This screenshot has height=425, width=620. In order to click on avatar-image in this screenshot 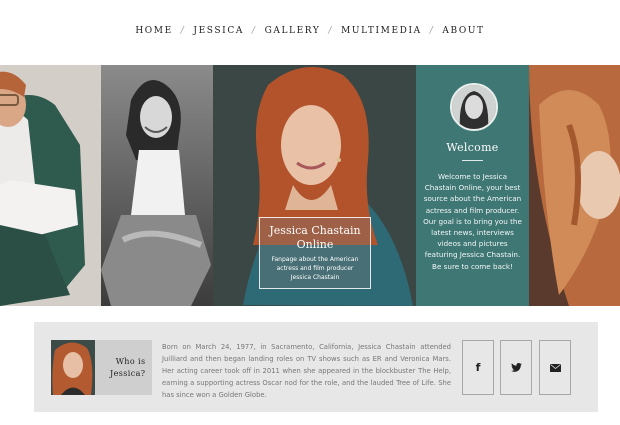, I will do `click(474, 107)`.